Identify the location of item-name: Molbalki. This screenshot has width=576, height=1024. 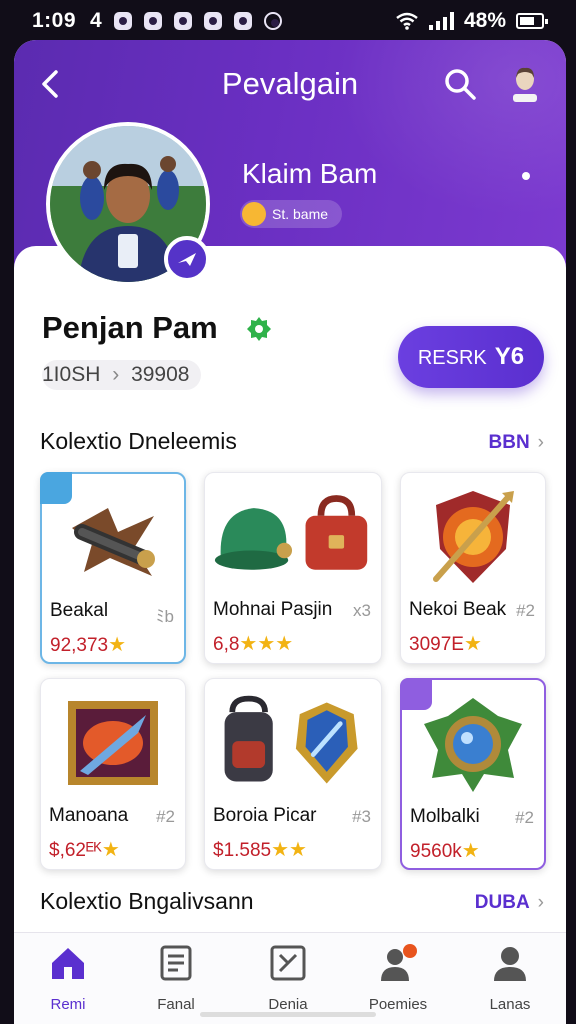
(445, 816).